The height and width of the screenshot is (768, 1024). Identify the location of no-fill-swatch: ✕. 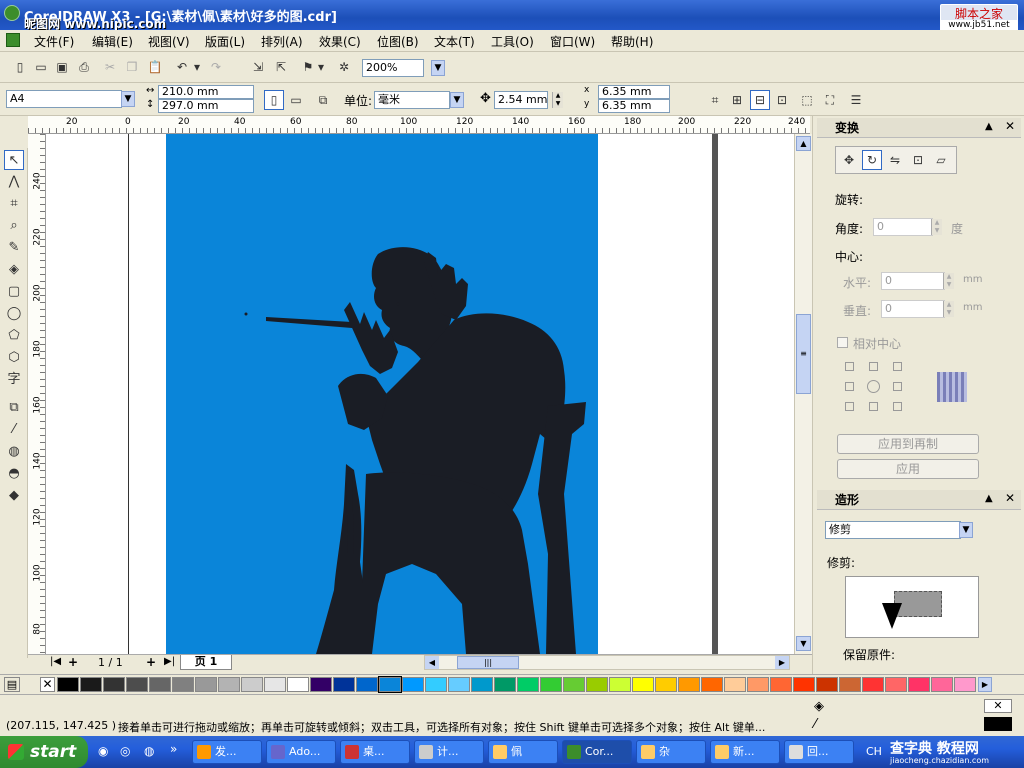
(47, 684).